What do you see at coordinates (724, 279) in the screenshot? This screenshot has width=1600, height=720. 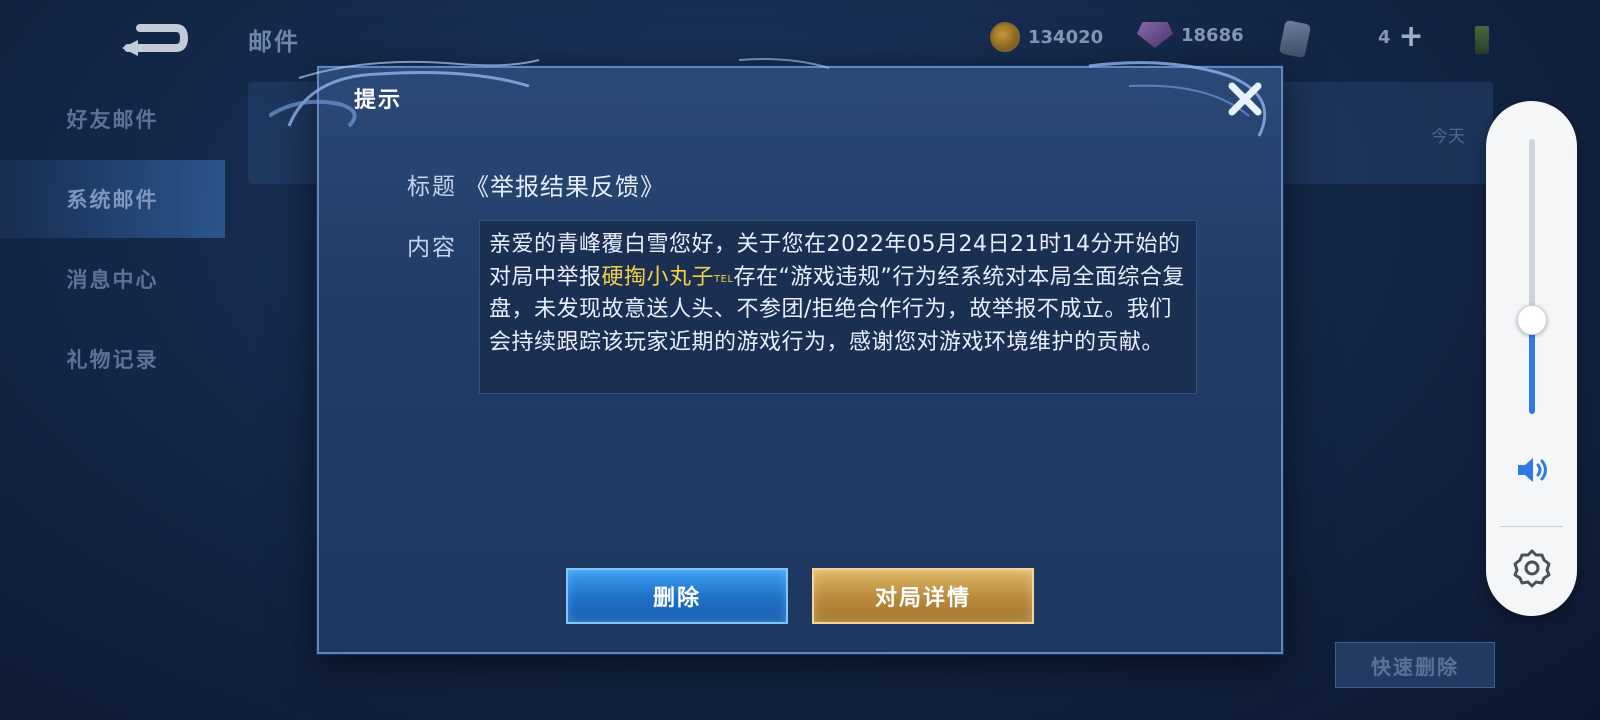 I see `player-tag: TEL` at bounding box center [724, 279].